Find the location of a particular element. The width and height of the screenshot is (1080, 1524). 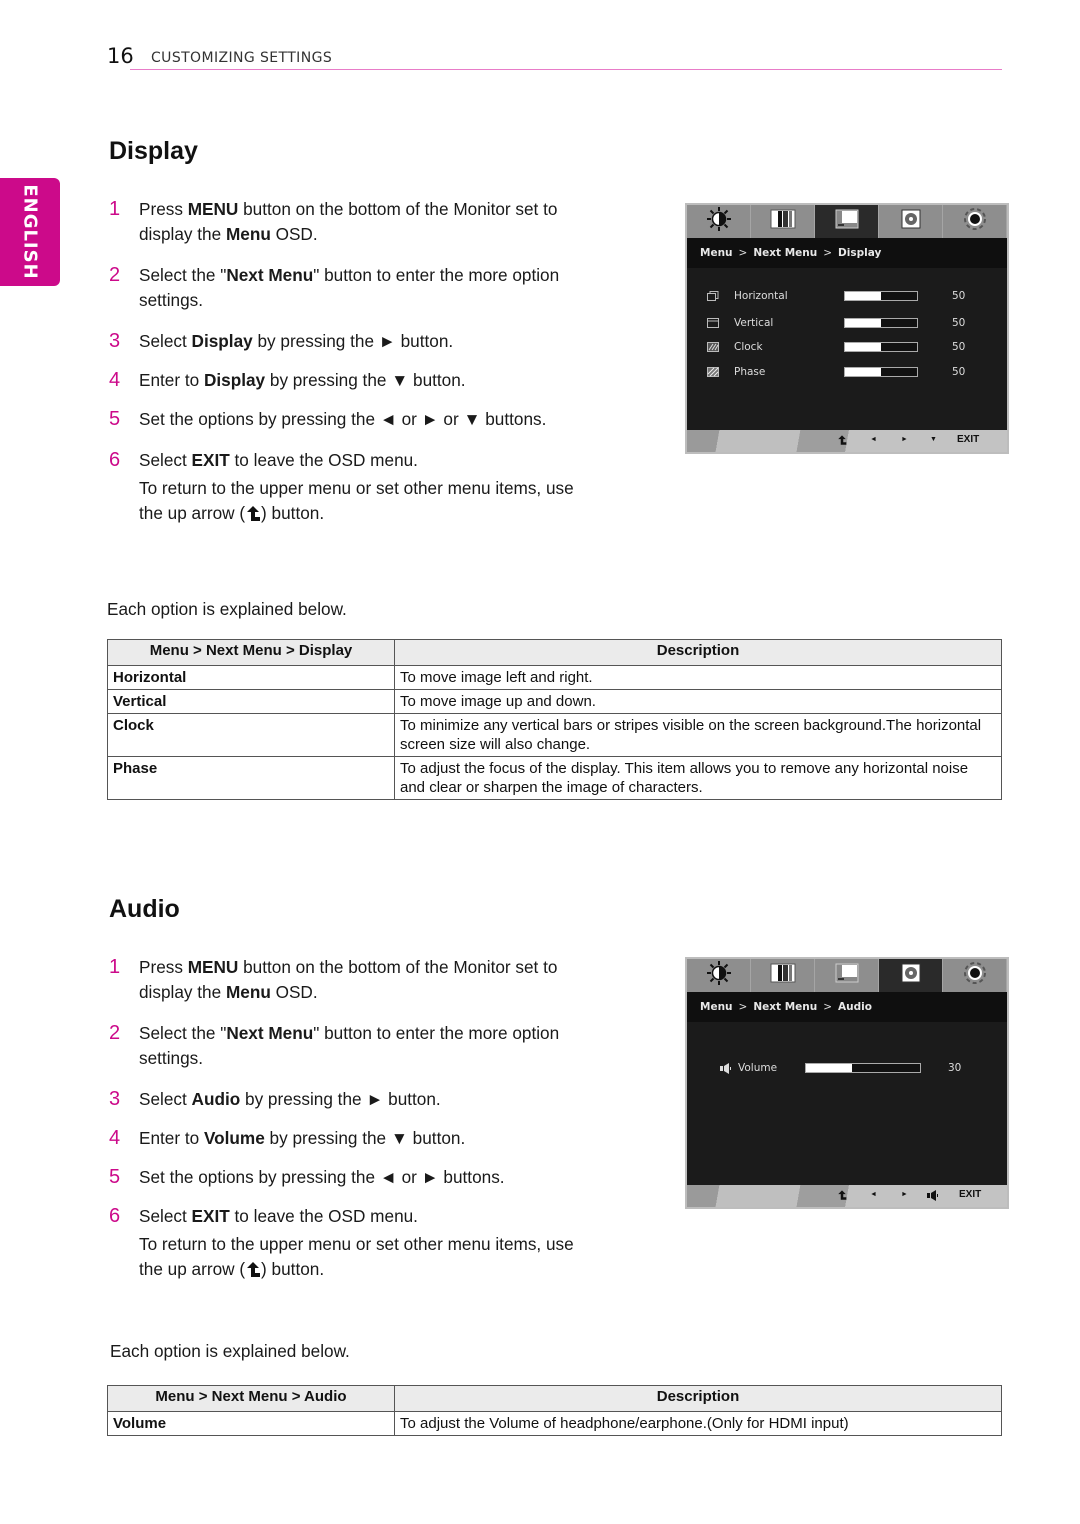

audio-explain-text: Each option is explained below. is located at coordinates (230, 1351).